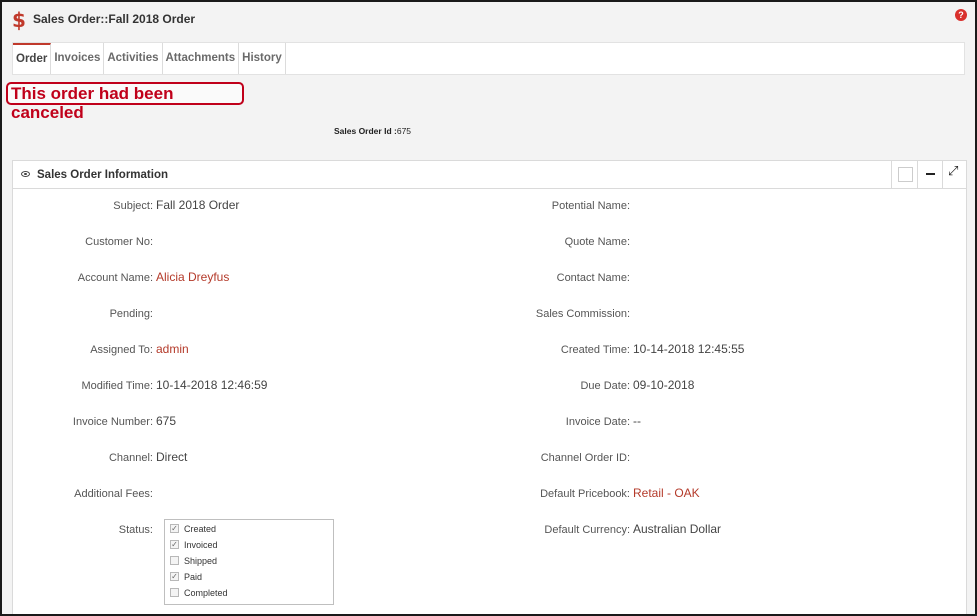  I want to click on right-field-value: --, so click(637, 421).